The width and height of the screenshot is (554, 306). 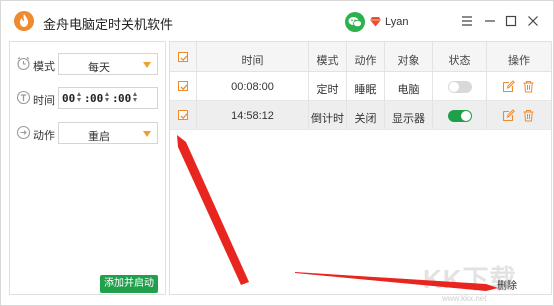 I want to click on annotation-arrow-right, so click(x=396, y=281).